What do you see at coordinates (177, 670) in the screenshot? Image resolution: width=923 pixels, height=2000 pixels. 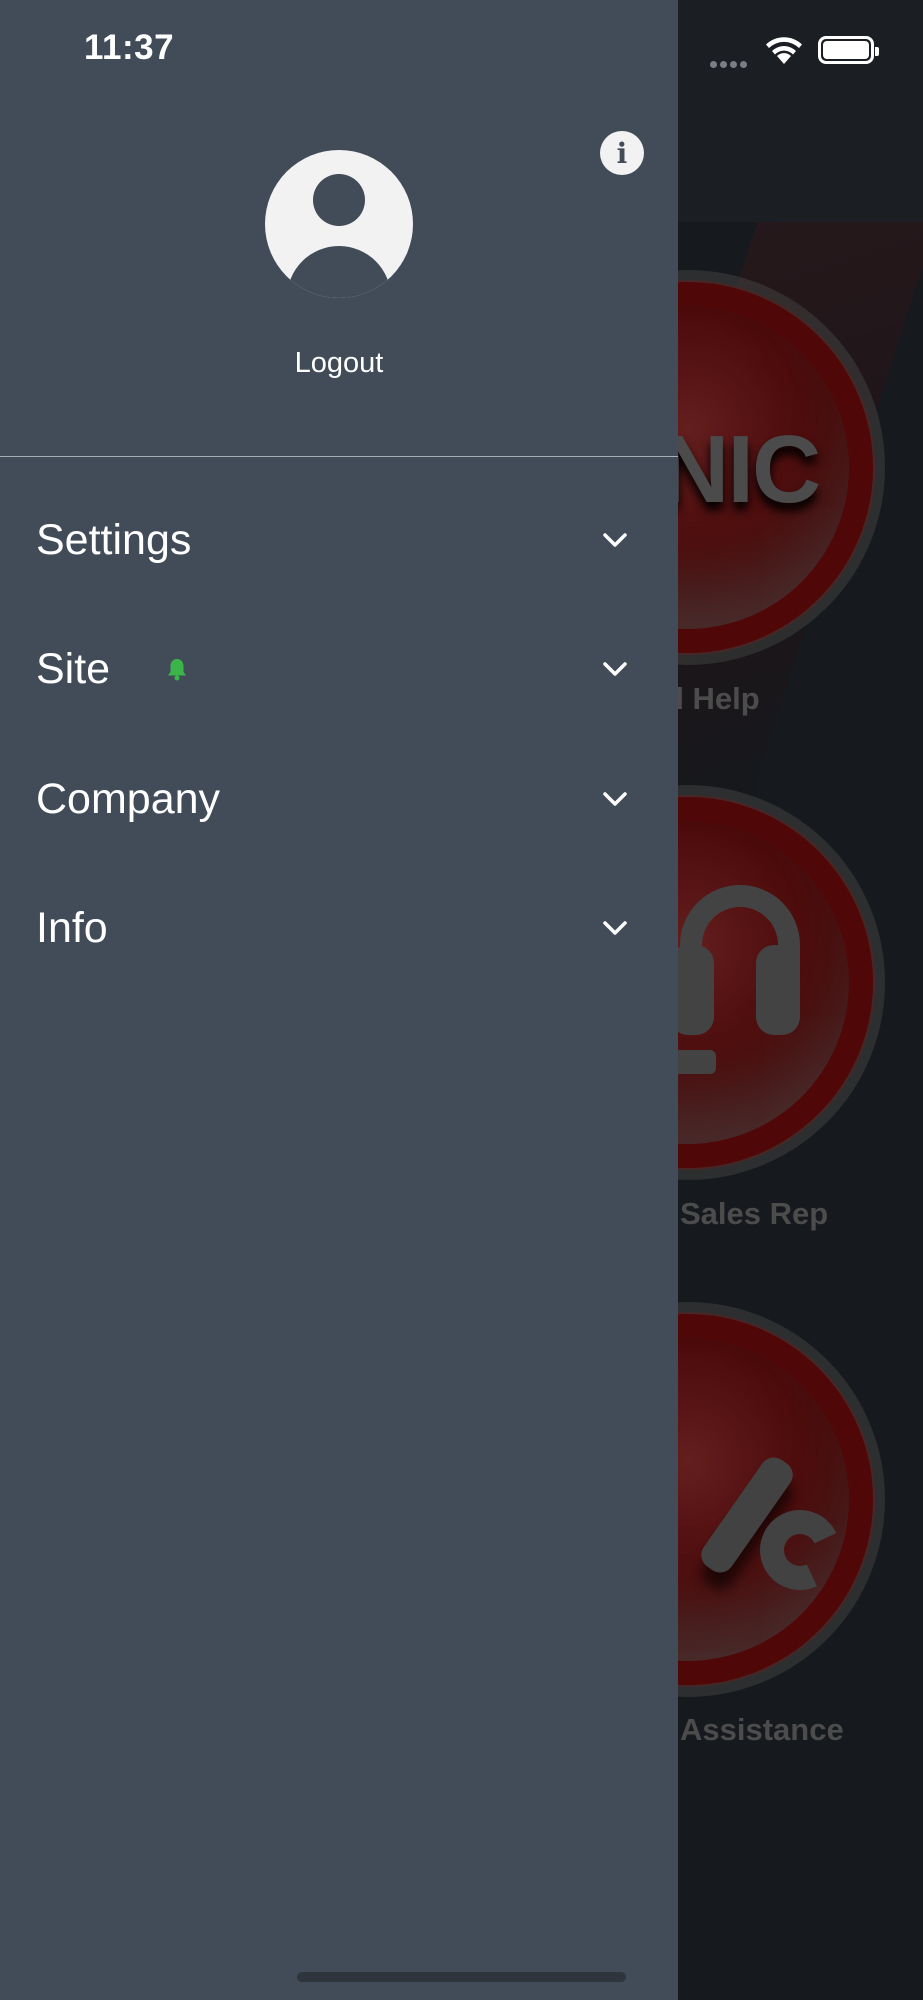 I see `bell-icon` at bounding box center [177, 670].